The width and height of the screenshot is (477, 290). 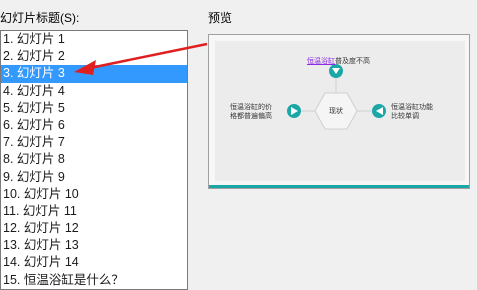 What do you see at coordinates (336, 111) in the screenshot?
I see `center-caption: 现状` at bounding box center [336, 111].